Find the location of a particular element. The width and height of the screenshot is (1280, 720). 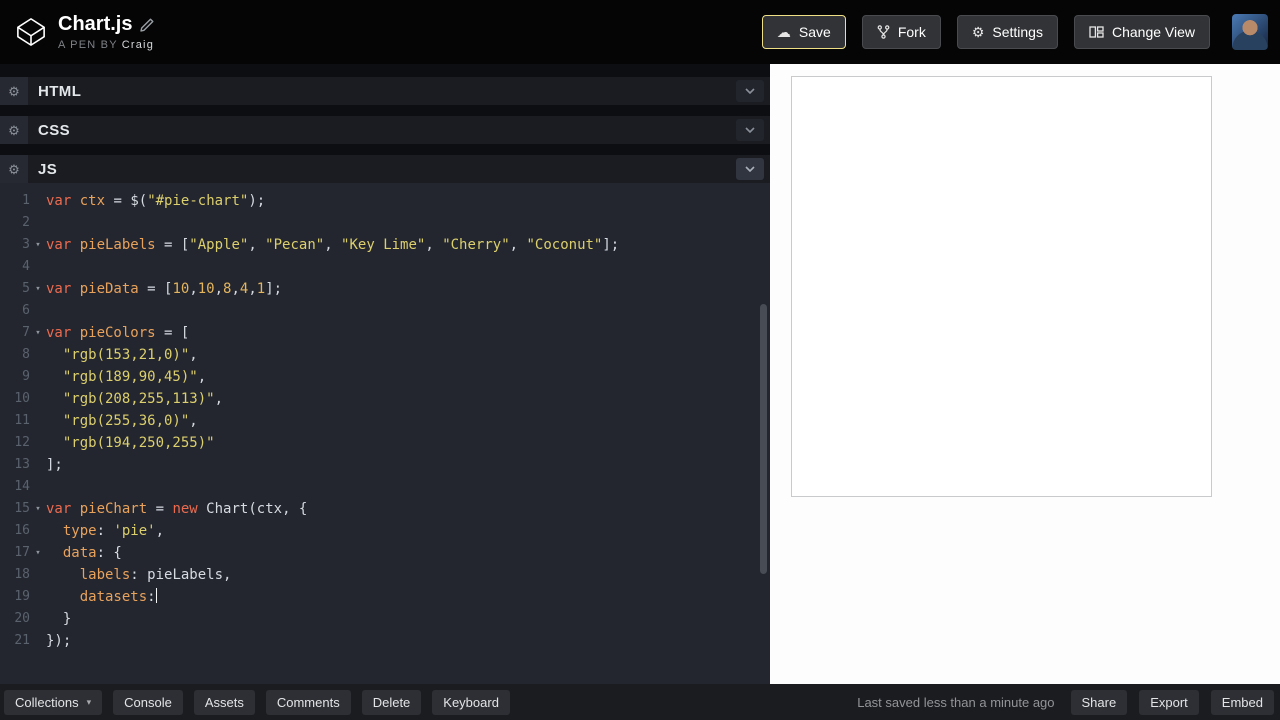

css-collapse-chevron-icon is located at coordinates (750, 130).